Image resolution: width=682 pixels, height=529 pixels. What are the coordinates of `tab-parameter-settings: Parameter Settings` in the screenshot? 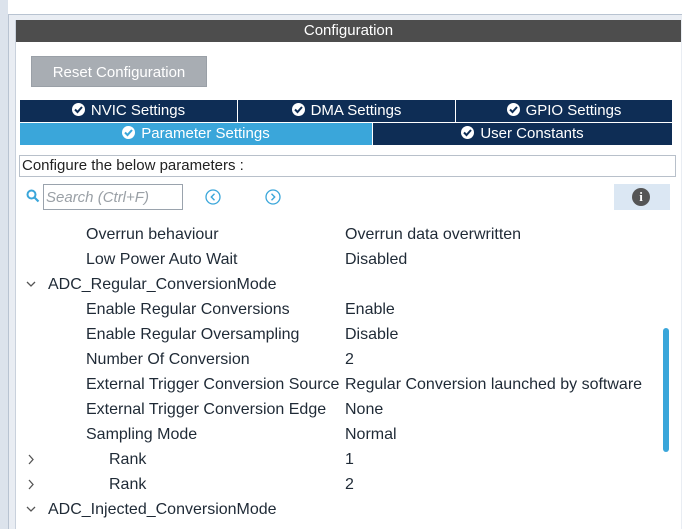 It's located at (196, 134).